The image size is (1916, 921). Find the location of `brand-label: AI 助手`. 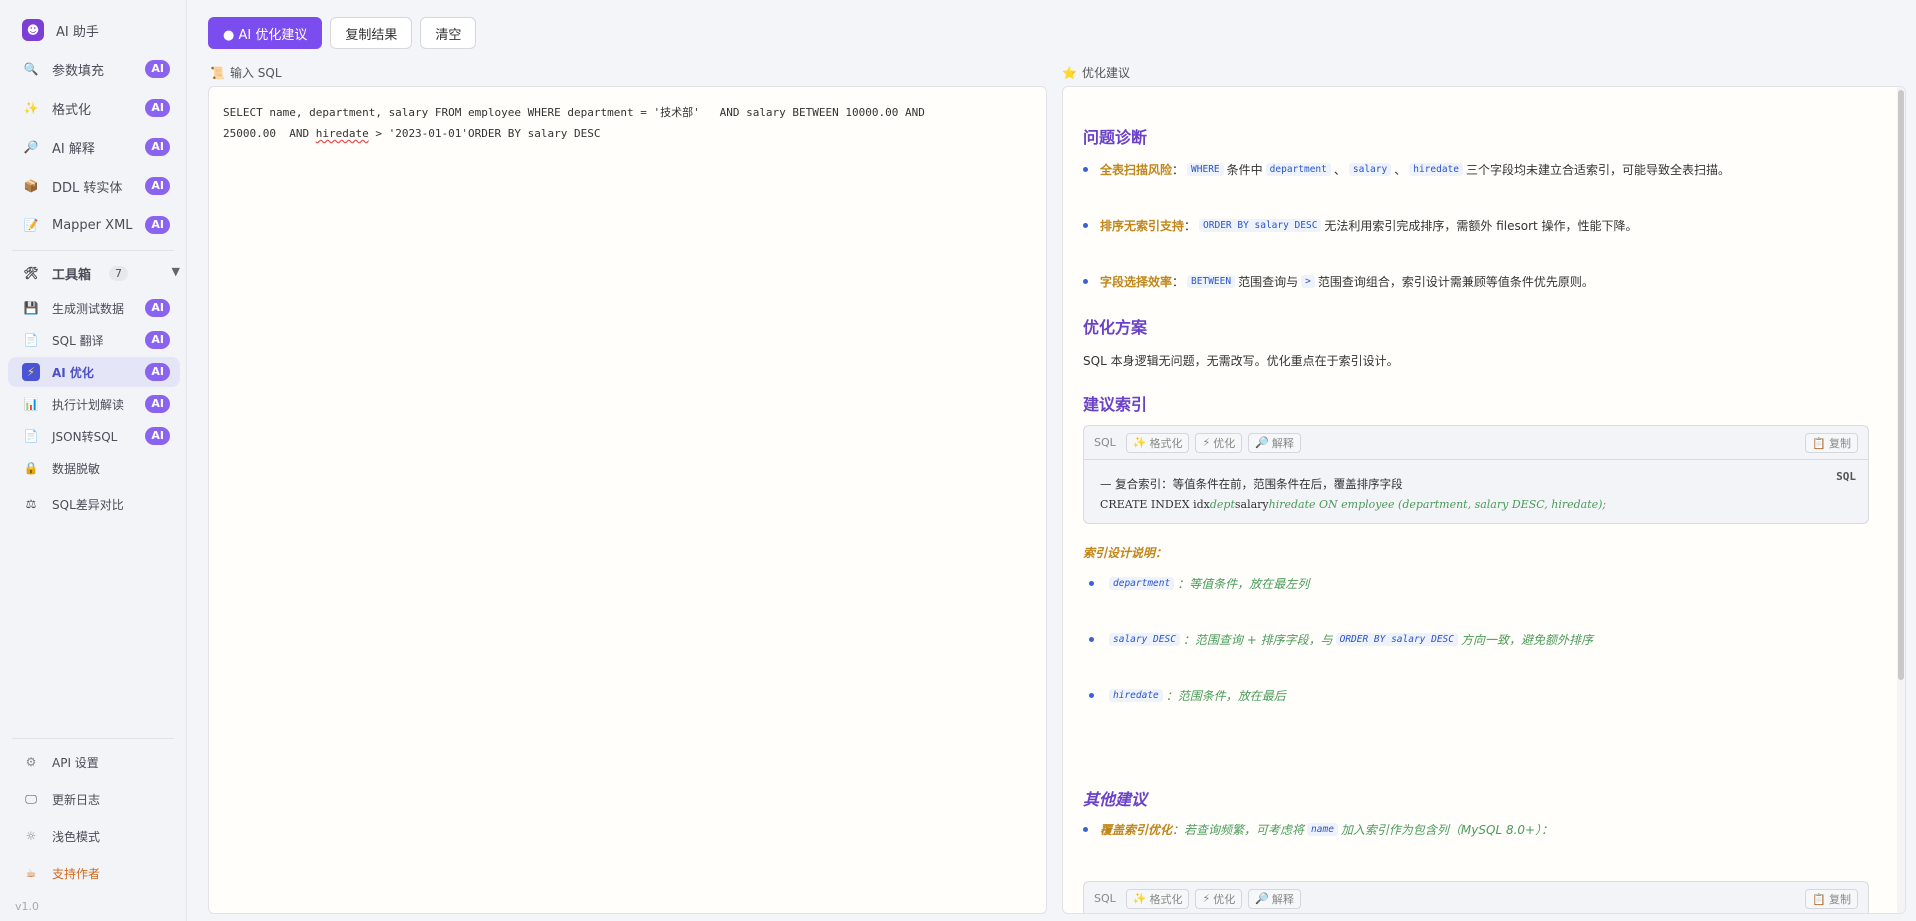

brand-label: AI 助手 is located at coordinates (77, 32).